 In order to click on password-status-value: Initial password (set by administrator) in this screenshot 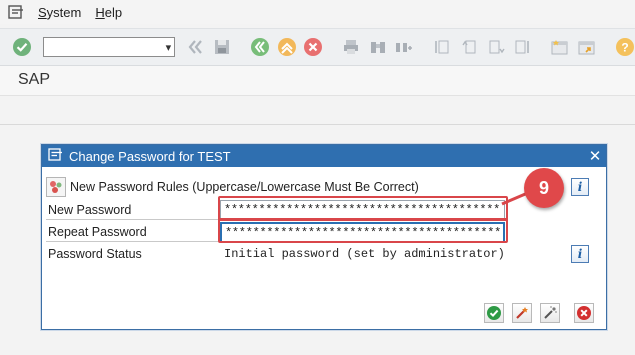, I will do `click(364, 254)`.